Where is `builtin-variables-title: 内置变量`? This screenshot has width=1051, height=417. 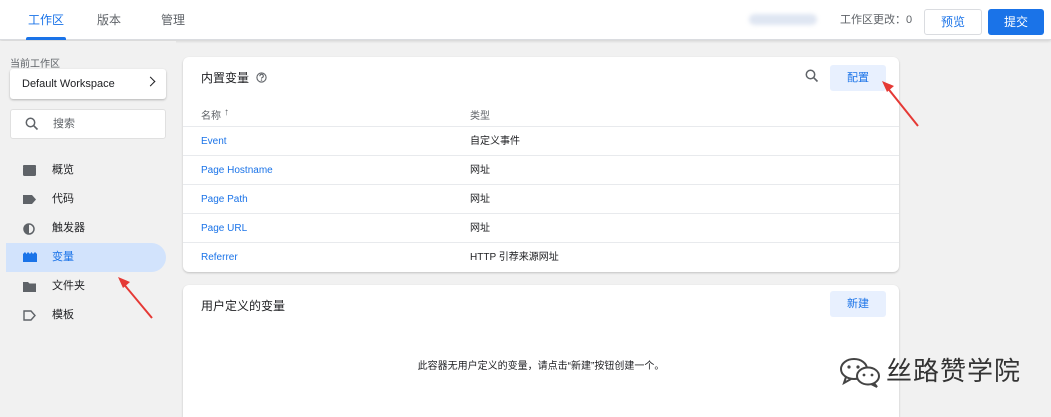
builtin-variables-title: 内置变量 is located at coordinates (225, 78).